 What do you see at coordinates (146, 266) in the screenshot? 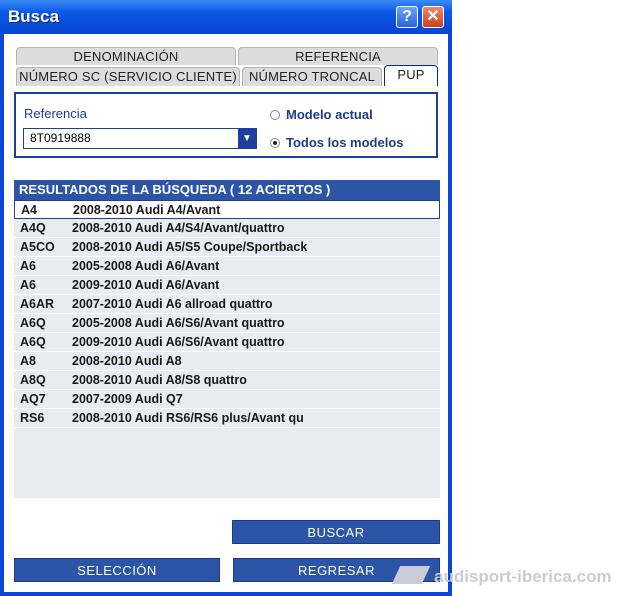
I see `row-description: 2005-2008 Audi A6/Avant` at bounding box center [146, 266].